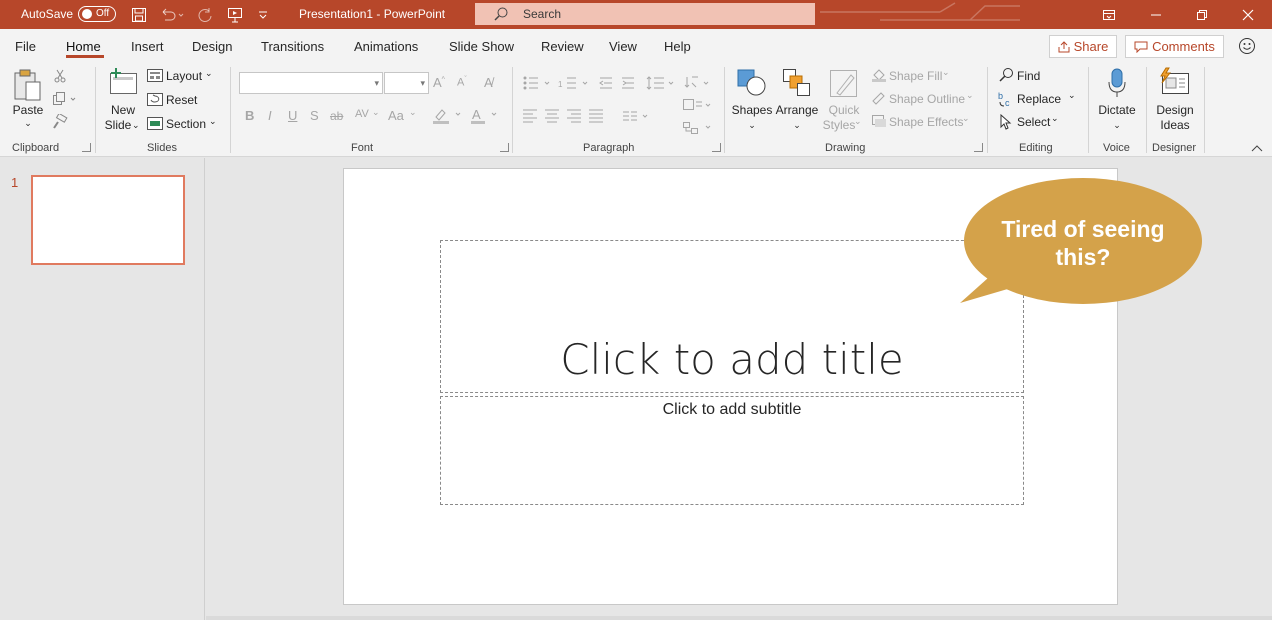 The image size is (1272, 620). What do you see at coordinates (25, 46) in the screenshot?
I see `tab-file: File` at bounding box center [25, 46].